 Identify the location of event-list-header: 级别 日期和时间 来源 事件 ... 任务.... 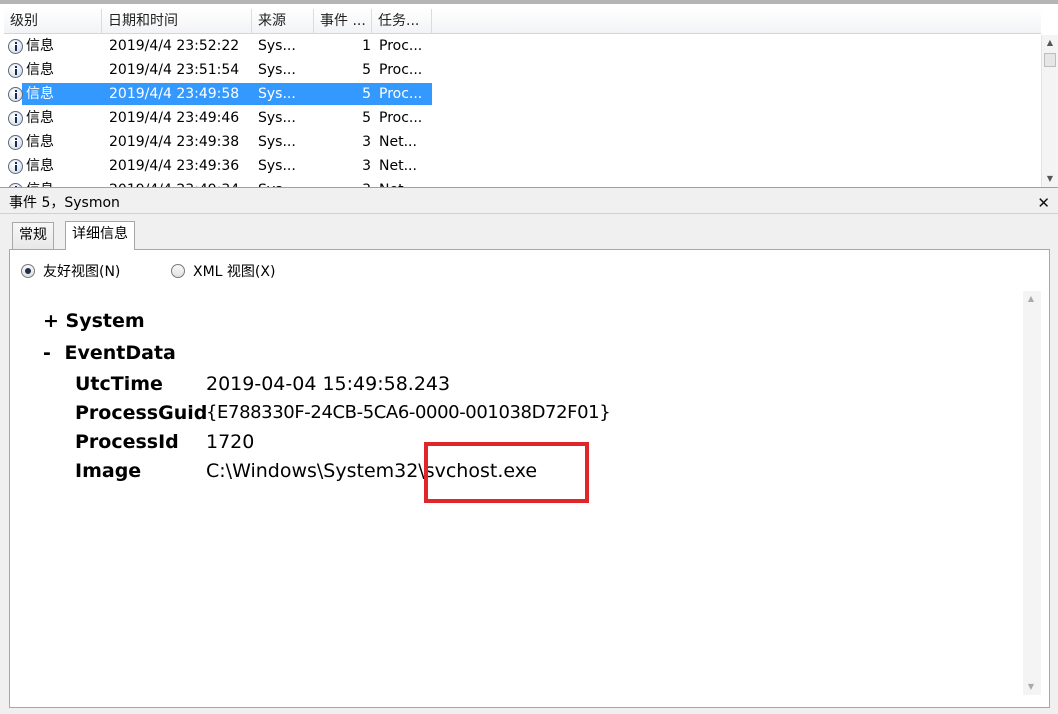
(522, 21).